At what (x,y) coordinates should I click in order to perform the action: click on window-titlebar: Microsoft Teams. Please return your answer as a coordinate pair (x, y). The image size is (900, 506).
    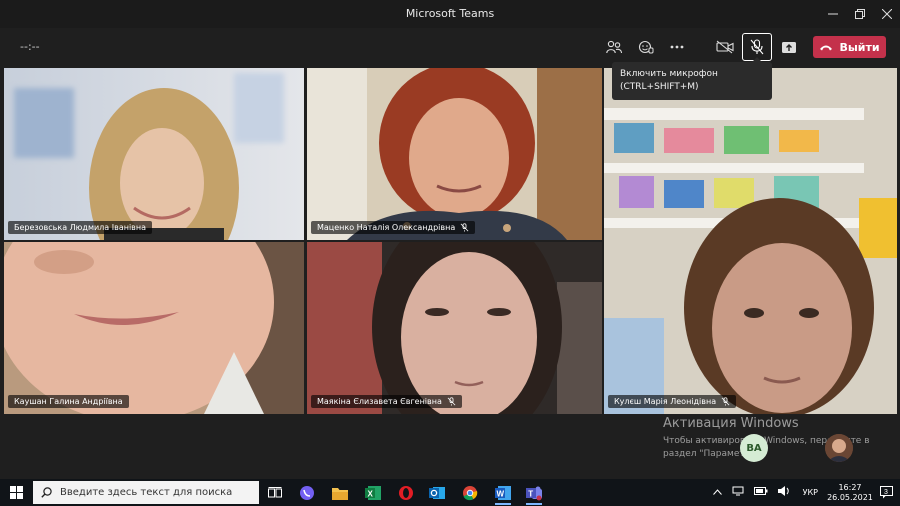
    Looking at the image, I should click on (450, 14).